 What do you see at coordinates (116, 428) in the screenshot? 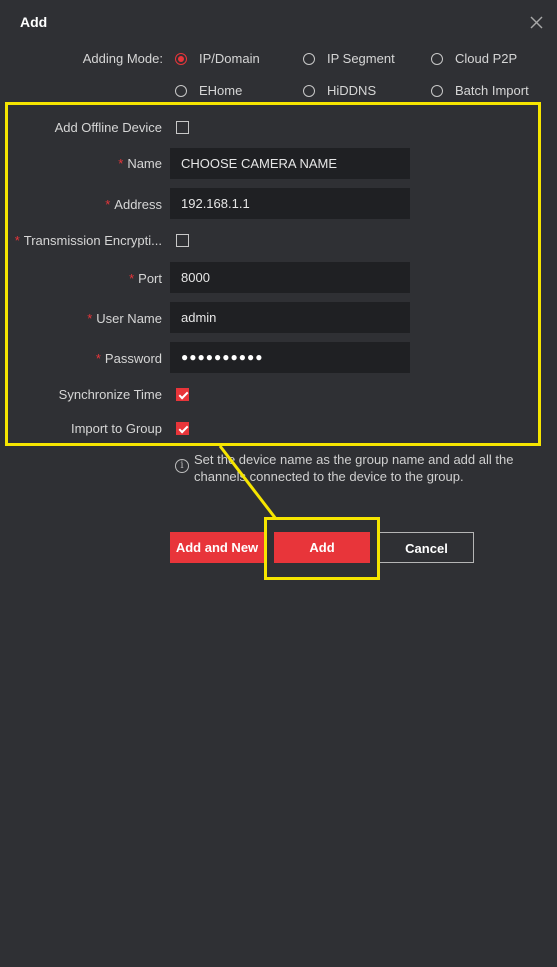
I see `import-group-label: Import to Group` at bounding box center [116, 428].